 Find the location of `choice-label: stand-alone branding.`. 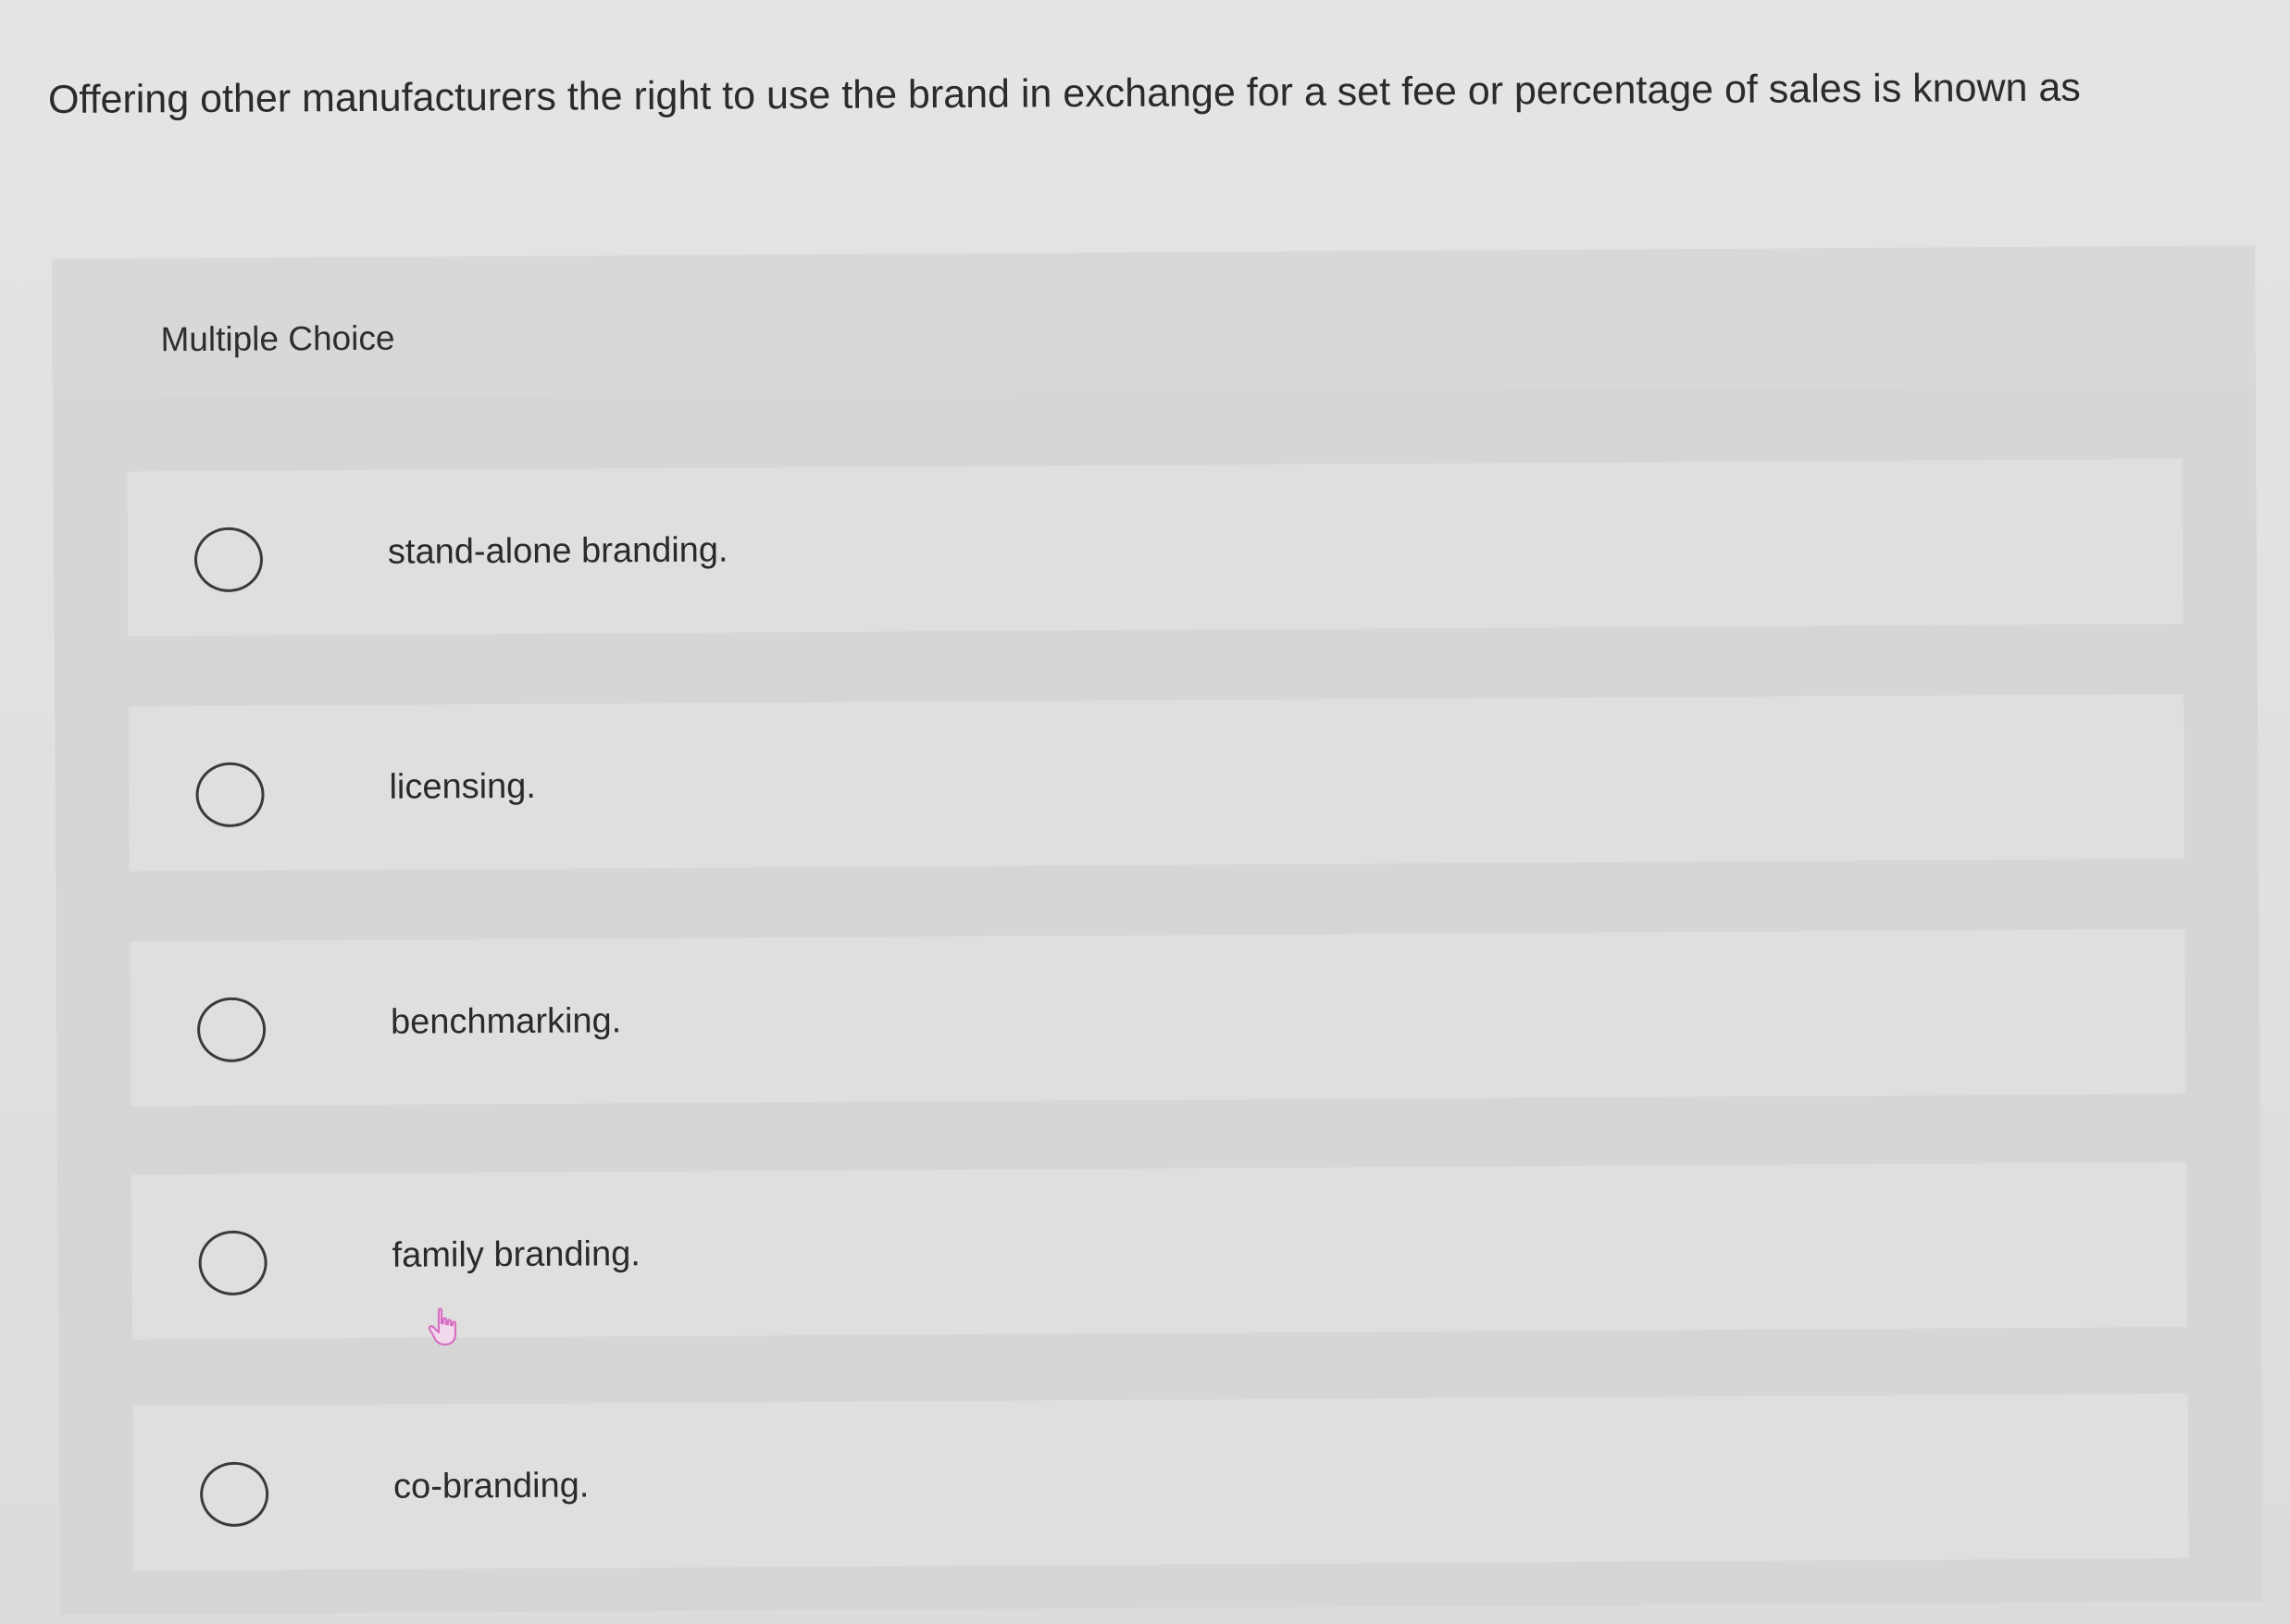

choice-label: stand-alone branding. is located at coordinates (558, 551).